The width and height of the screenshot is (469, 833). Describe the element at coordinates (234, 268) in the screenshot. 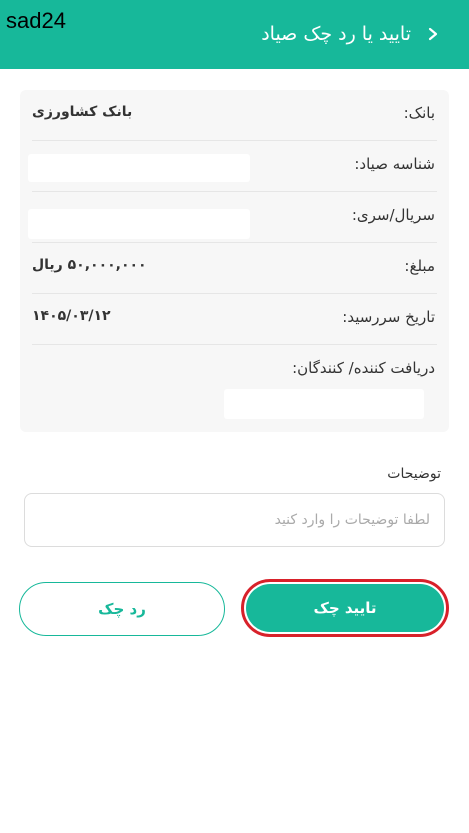

I see `amount-row: مبلغ: ۵۰,۰۰۰,۰۰۰ ریال` at that location.